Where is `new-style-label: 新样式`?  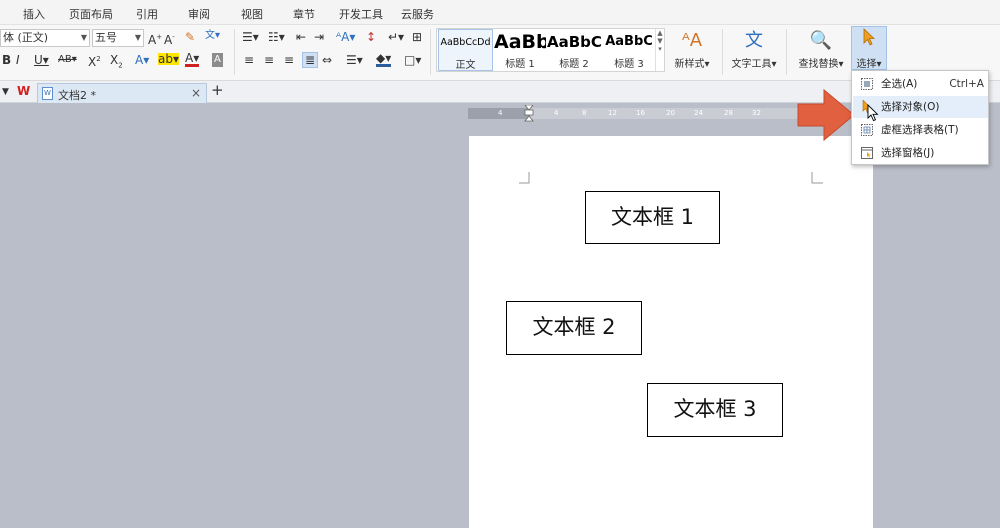
new-style-label: 新样式 is located at coordinates (689, 64).